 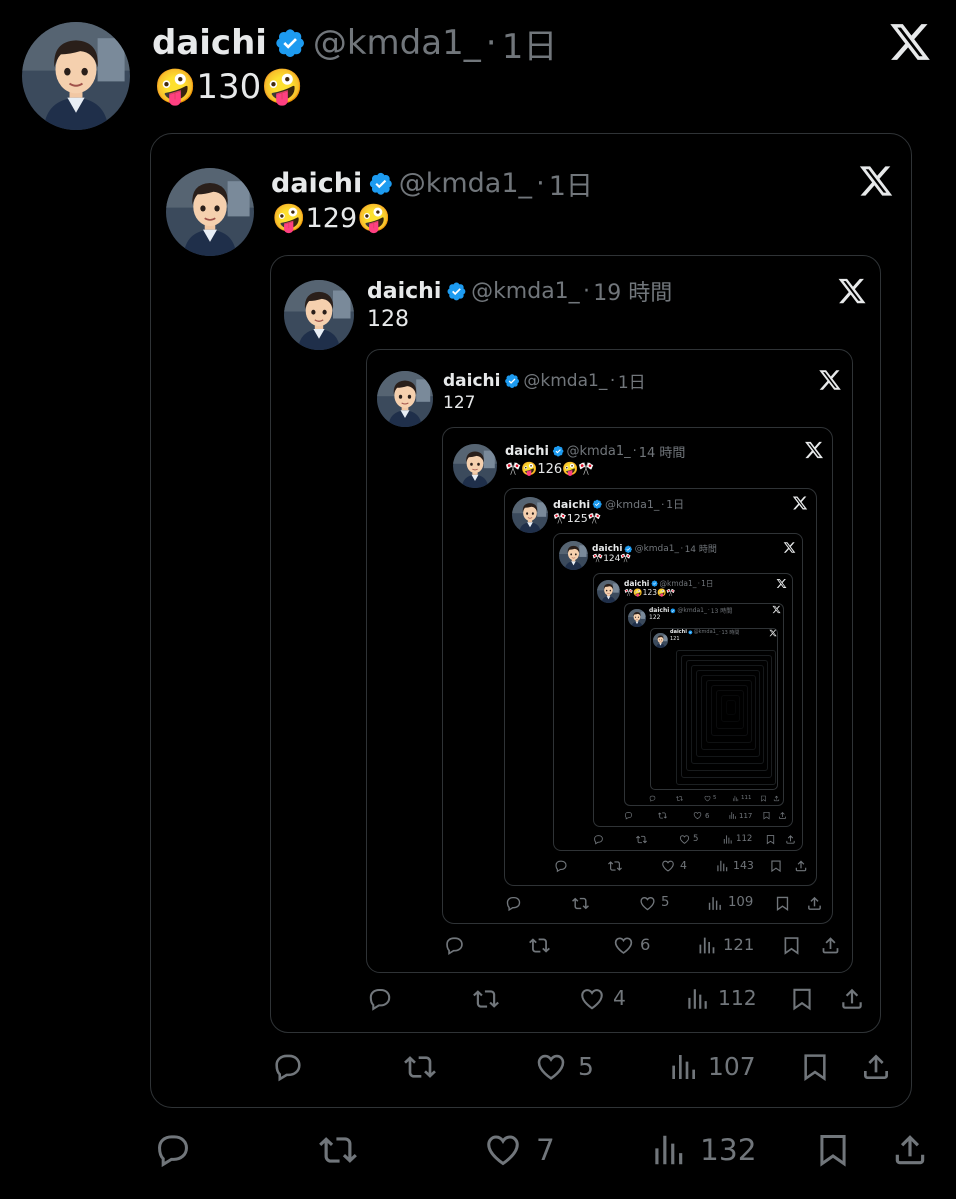 What do you see at coordinates (632, 291) in the screenshot?
I see `post-time: 19 時間` at bounding box center [632, 291].